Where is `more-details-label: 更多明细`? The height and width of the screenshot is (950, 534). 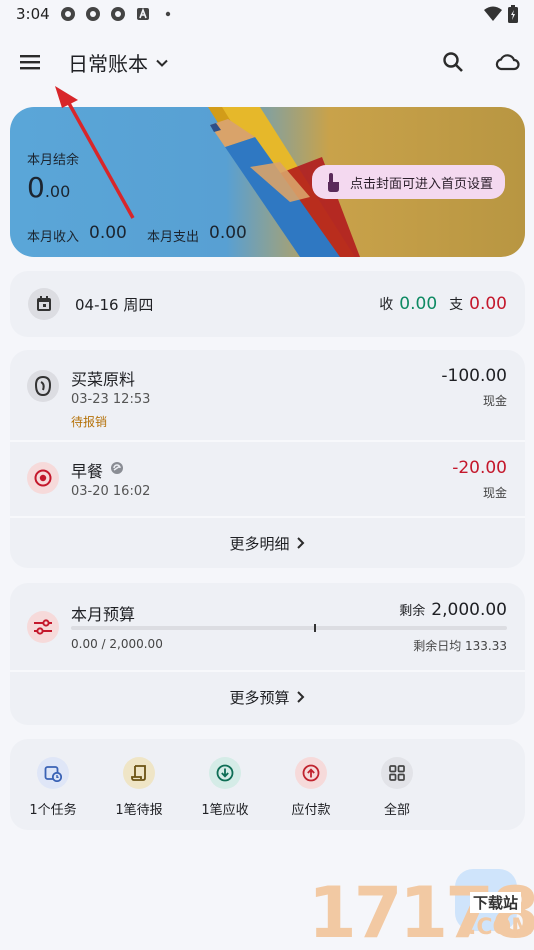 more-details-label: 更多明细 is located at coordinates (259, 543).